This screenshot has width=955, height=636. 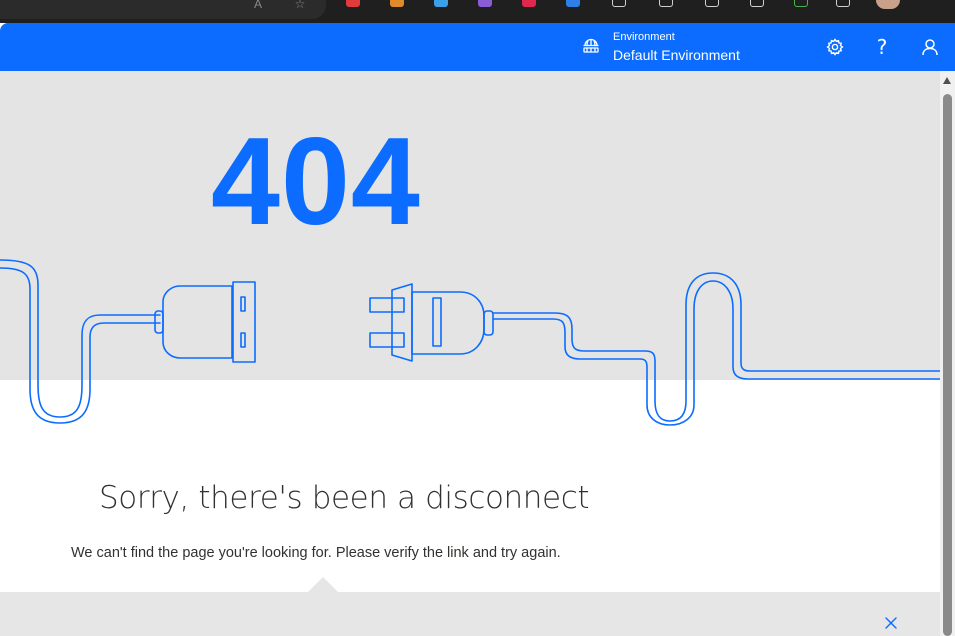 I want to click on help-icon: ?, so click(x=882, y=47).